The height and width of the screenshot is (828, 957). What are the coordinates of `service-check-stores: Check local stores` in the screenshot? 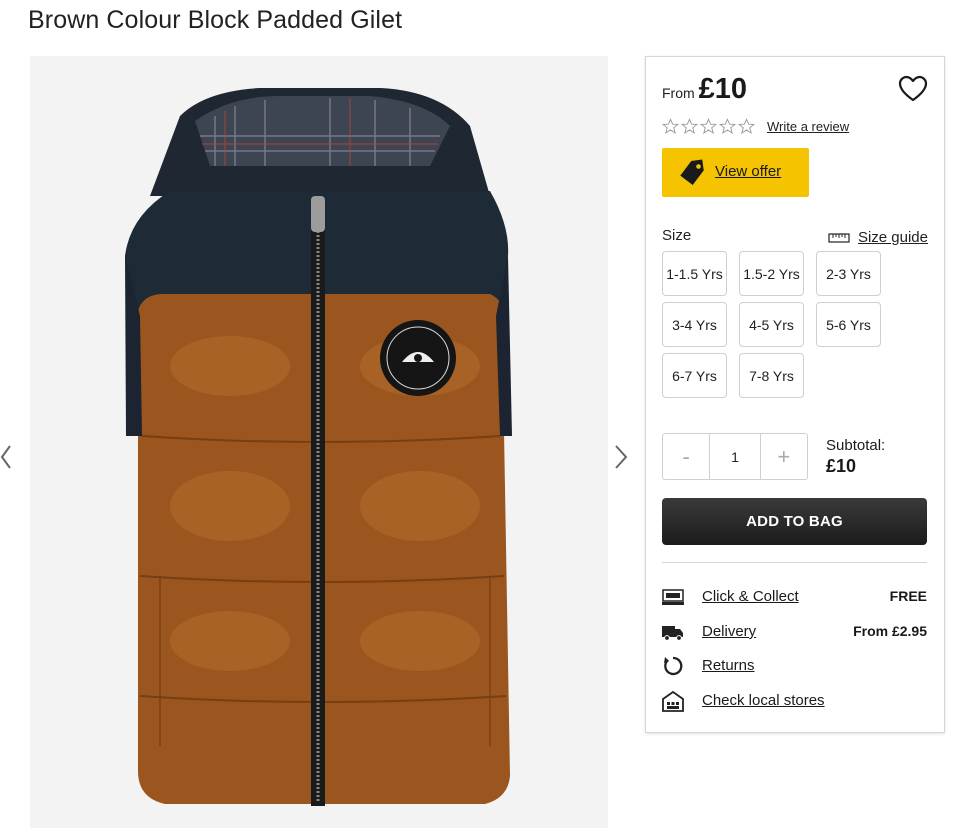 It's located at (794, 701).